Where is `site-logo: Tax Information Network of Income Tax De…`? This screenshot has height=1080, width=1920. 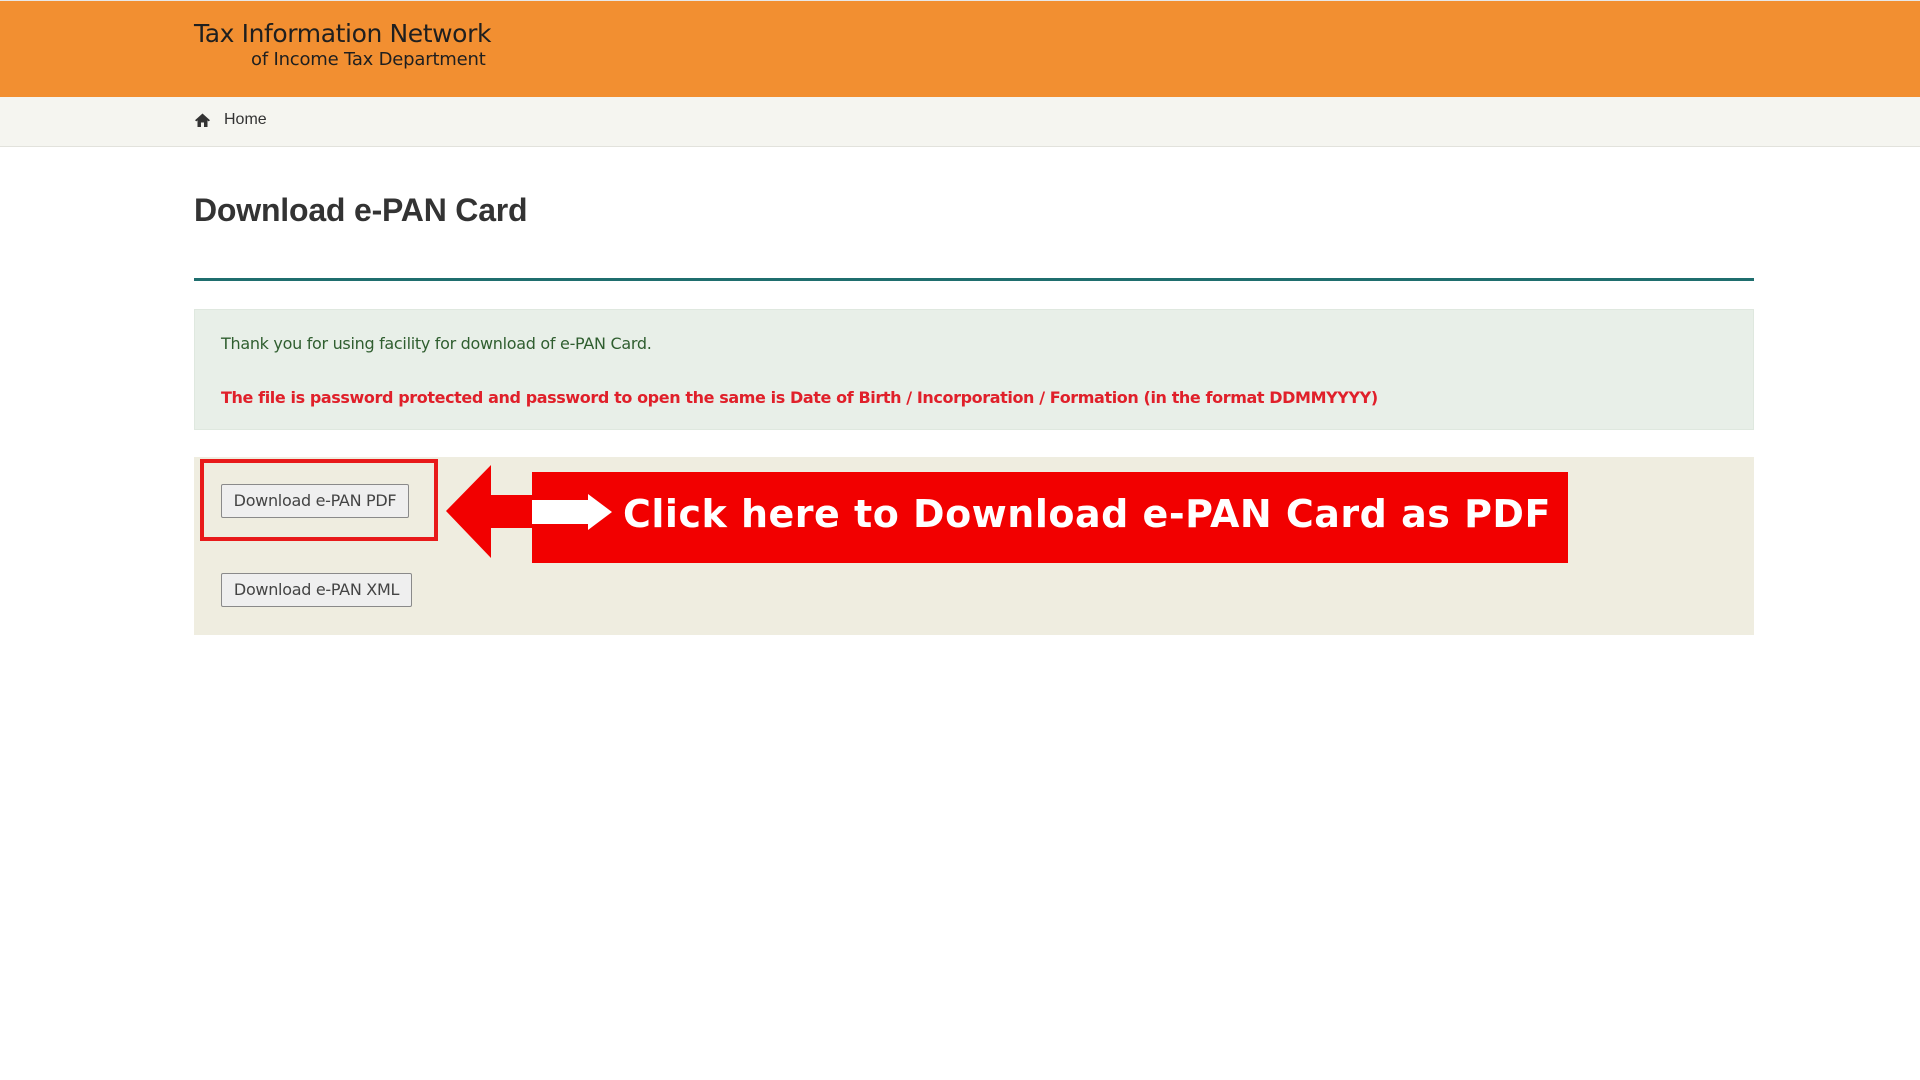
site-logo: Tax Information Network of Income Tax De… is located at coordinates (342, 45).